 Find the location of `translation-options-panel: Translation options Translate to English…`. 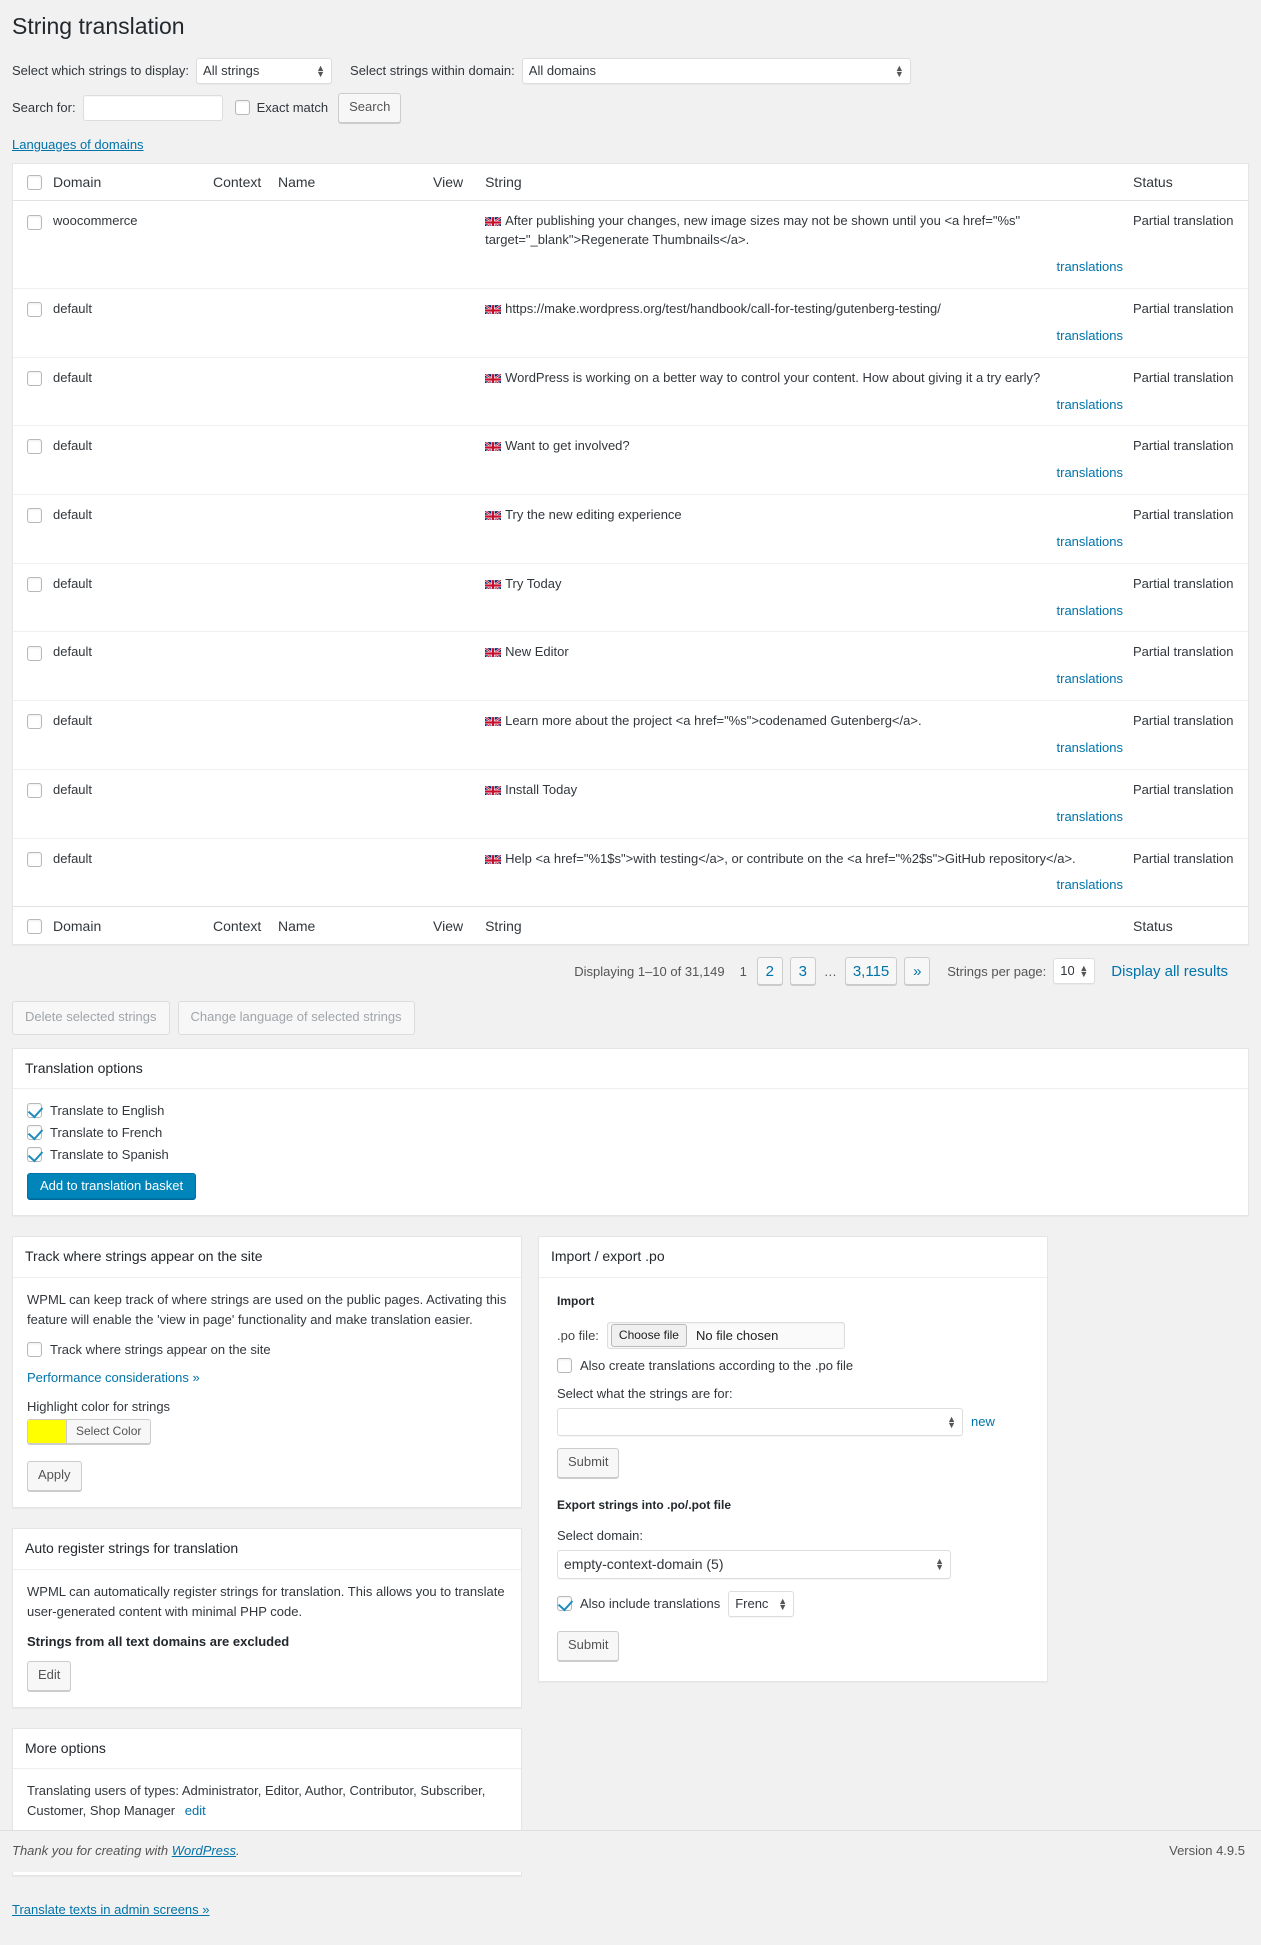

translation-options-panel: Translation options Translate to English… is located at coordinates (630, 1132).